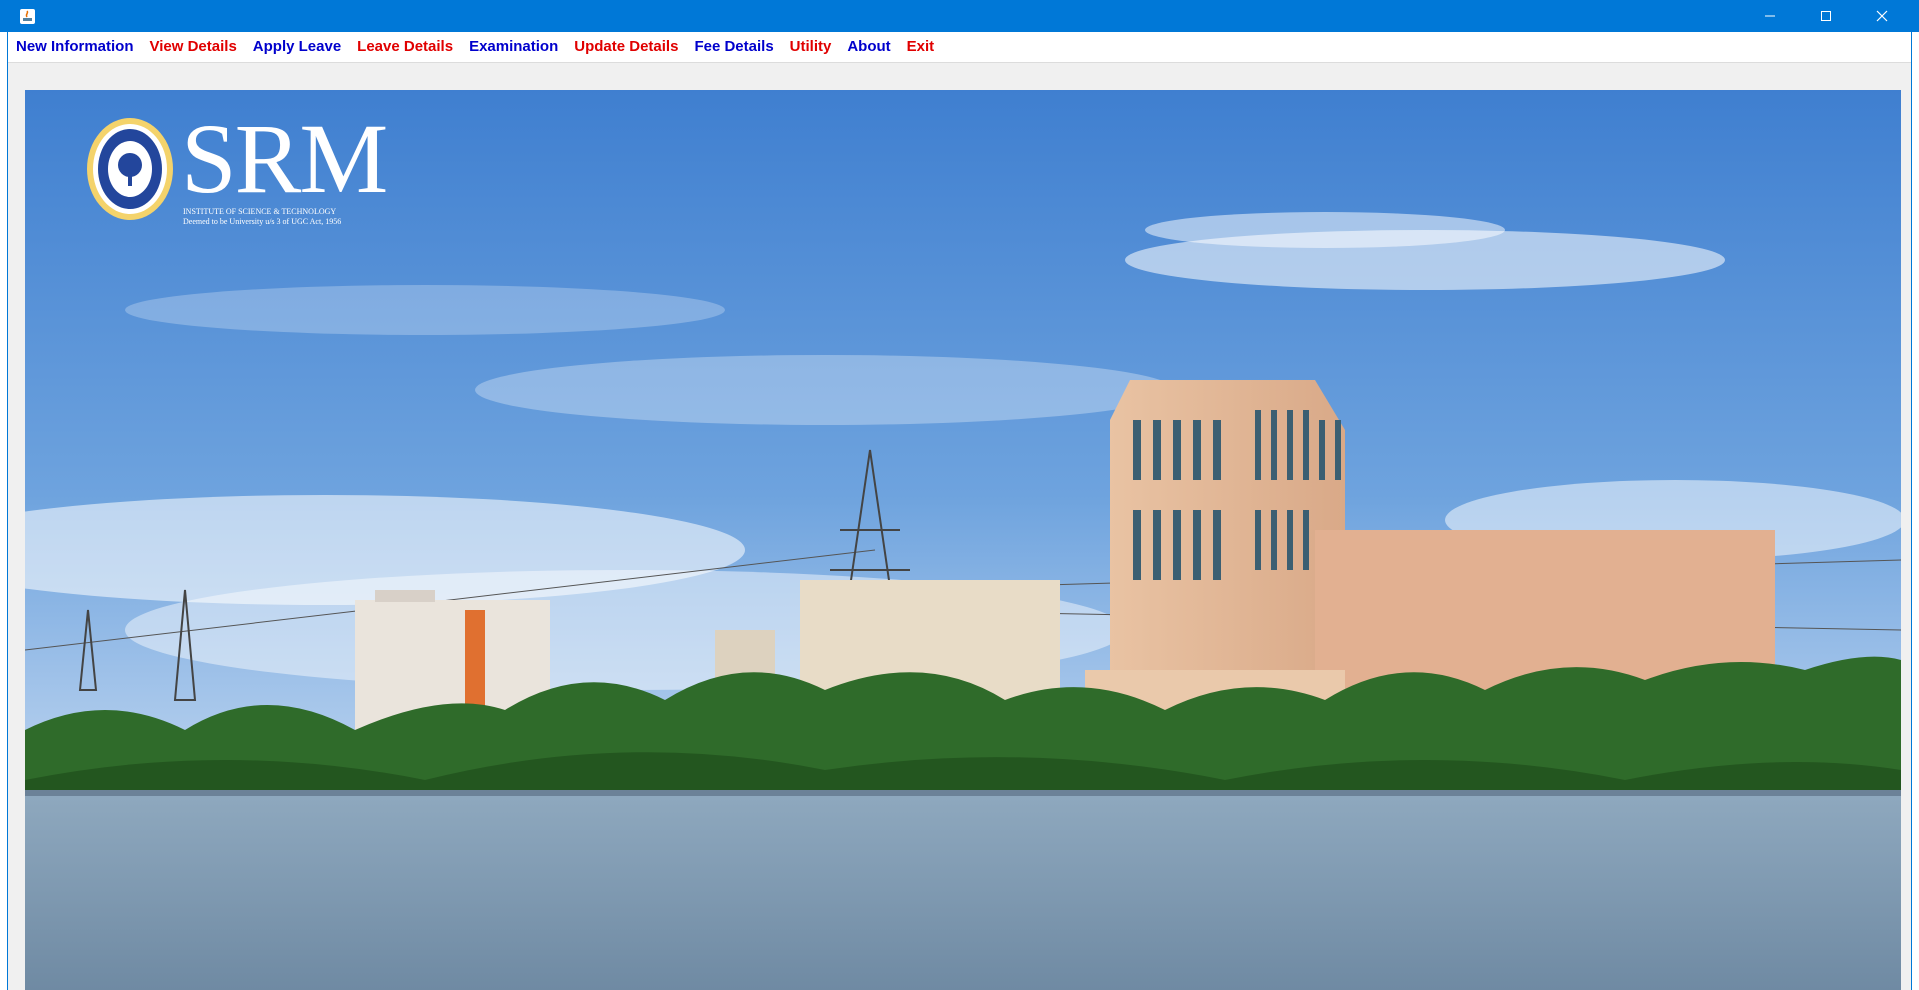  What do you see at coordinates (405, 47) in the screenshot?
I see `menu-leave-details: Leave Details` at bounding box center [405, 47].